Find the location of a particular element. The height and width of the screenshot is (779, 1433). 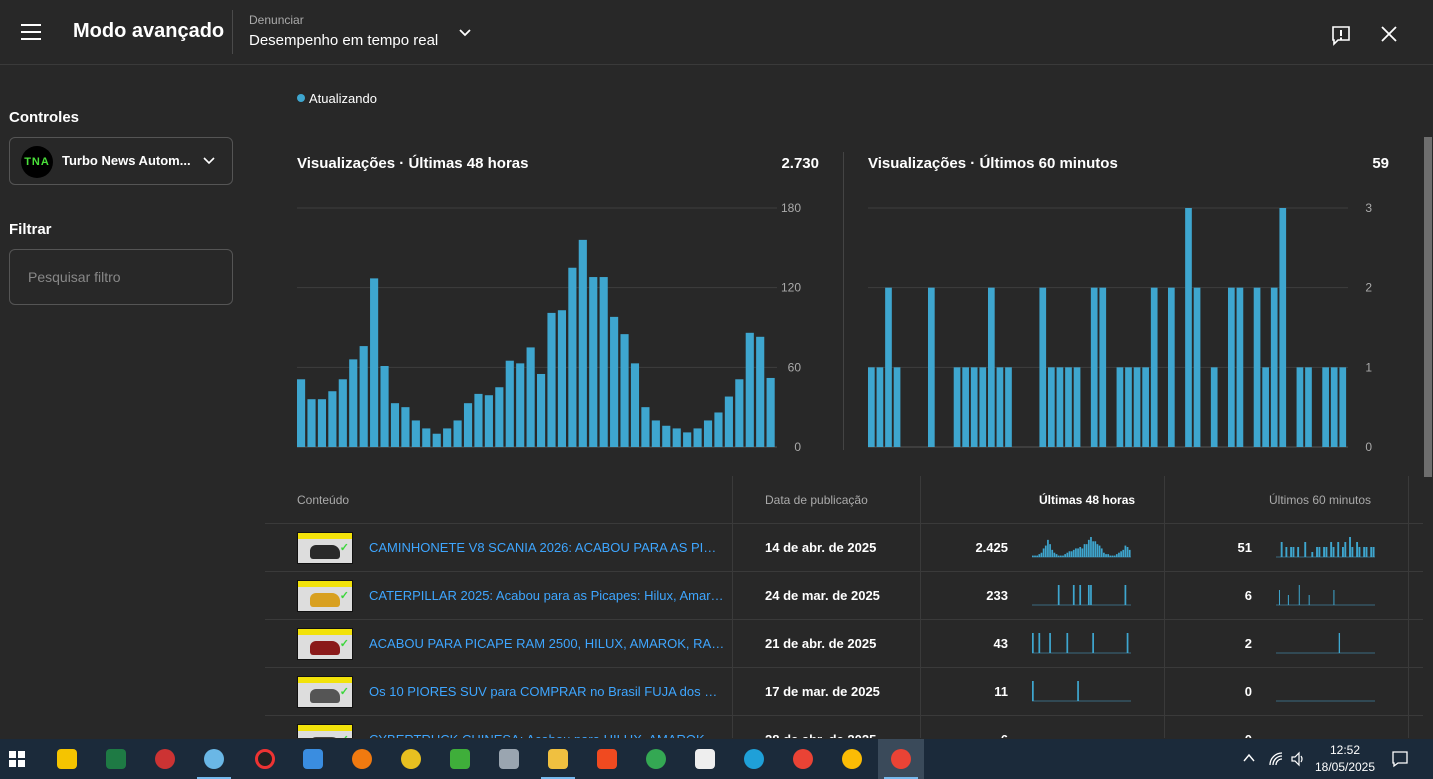

firefox-icon is located at coordinates (362, 759).